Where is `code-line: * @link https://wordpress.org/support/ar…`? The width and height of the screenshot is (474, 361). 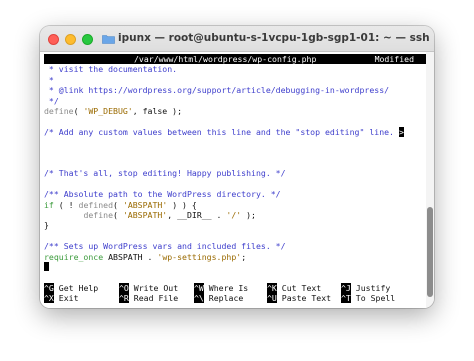 code-line: * @link https://wordpress.org/support/ar… is located at coordinates (216, 90).